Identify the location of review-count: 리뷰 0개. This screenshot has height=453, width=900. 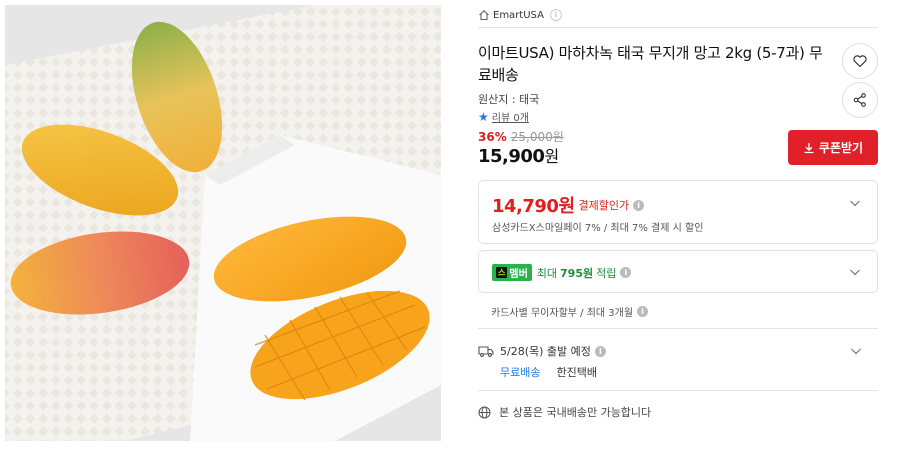
(510, 118).